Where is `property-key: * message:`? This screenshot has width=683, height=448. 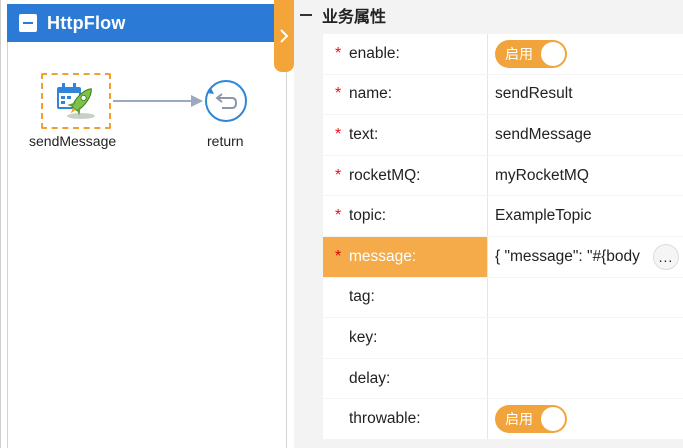
property-key: * message: is located at coordinates (405, 256).